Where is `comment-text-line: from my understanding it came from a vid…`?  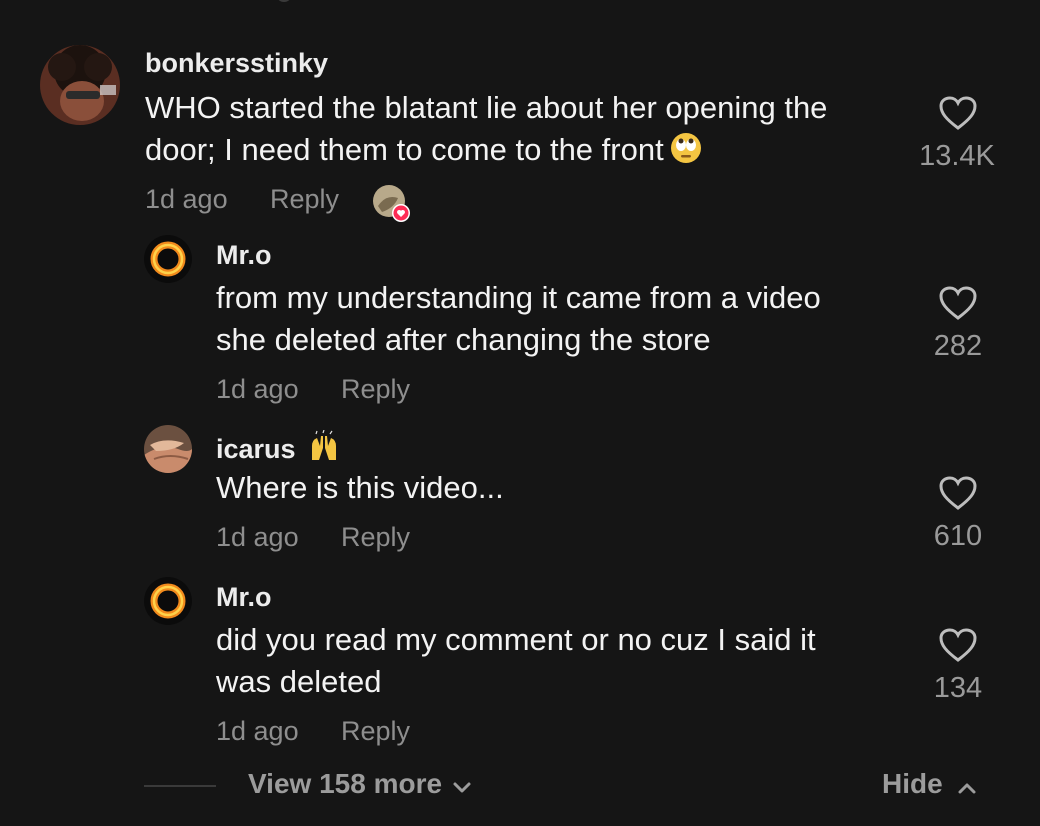 comment-text-line: from my understanding it came from a vid… is located at coordinates (518, 297).